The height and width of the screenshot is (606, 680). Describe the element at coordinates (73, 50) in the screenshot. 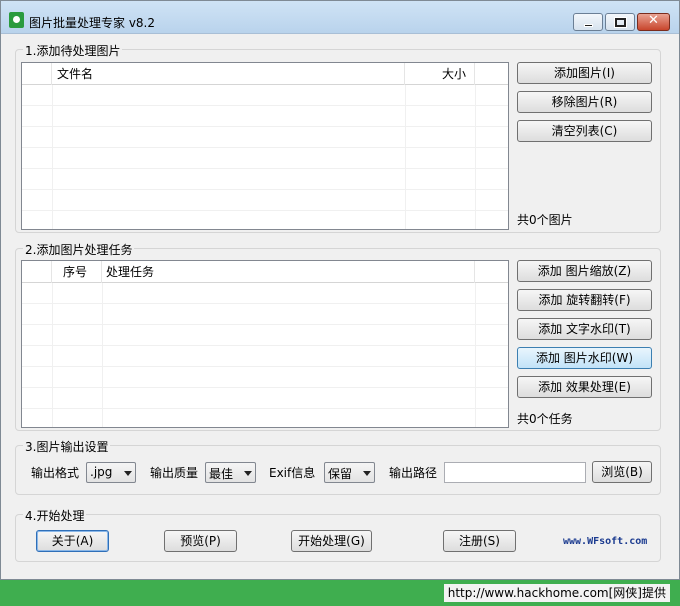

I see `add-images-group-label: 1.添加待处理图片` at that location.